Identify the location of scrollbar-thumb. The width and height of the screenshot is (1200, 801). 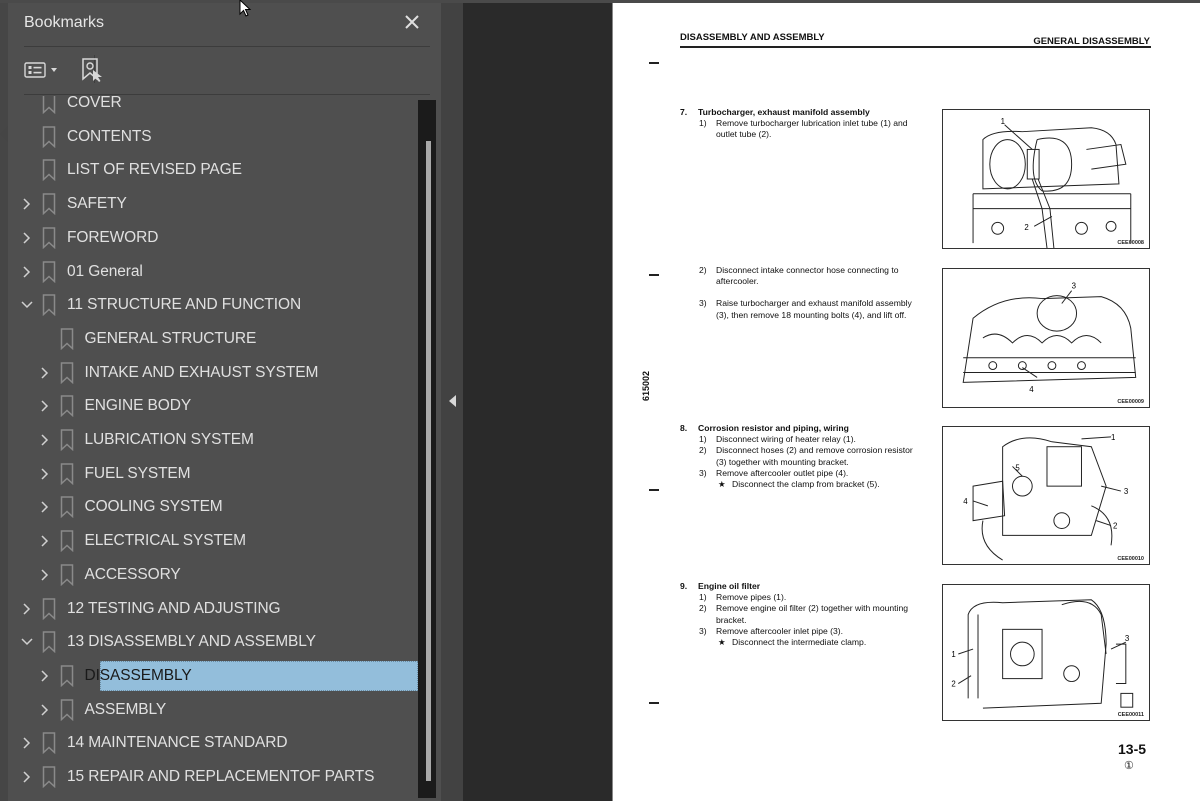
(428, 461).